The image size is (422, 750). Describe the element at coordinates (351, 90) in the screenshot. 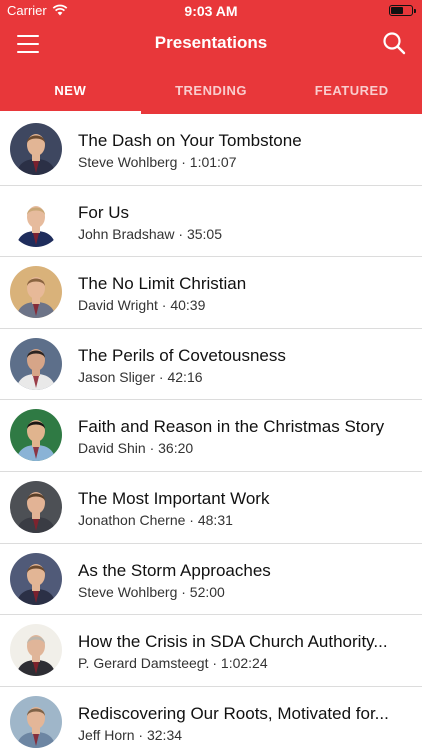

I see `tab-featured: FEATURED` at that location.